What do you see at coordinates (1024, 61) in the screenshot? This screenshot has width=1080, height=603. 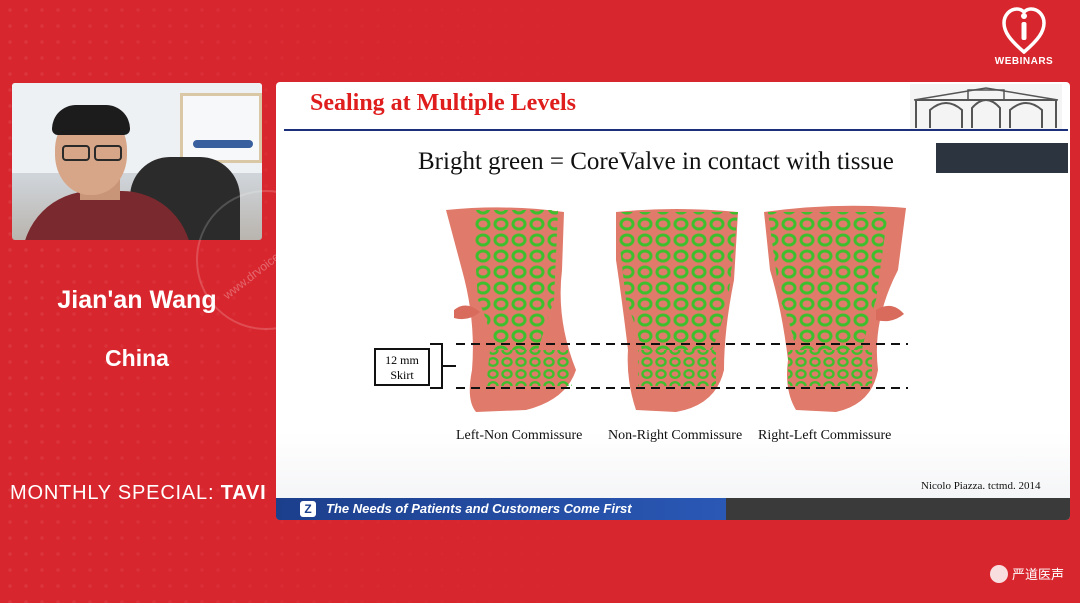 I see `logo-label: WEBINARS` at bounding box center [1024, 61].